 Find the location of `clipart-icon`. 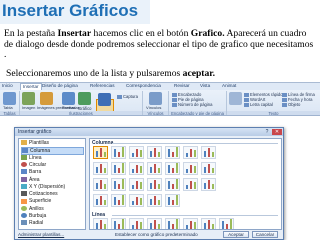

clipart-icon is located at coordinates (46, 98).